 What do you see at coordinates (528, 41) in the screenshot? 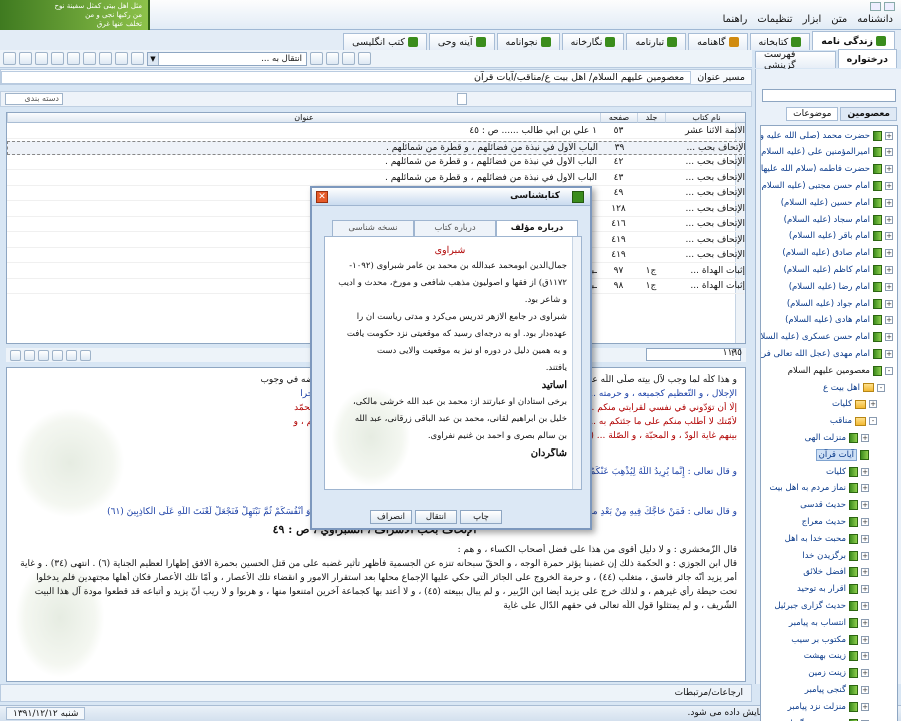
I see `tab-module: نجوانامه` at bounding box center [528, 41].